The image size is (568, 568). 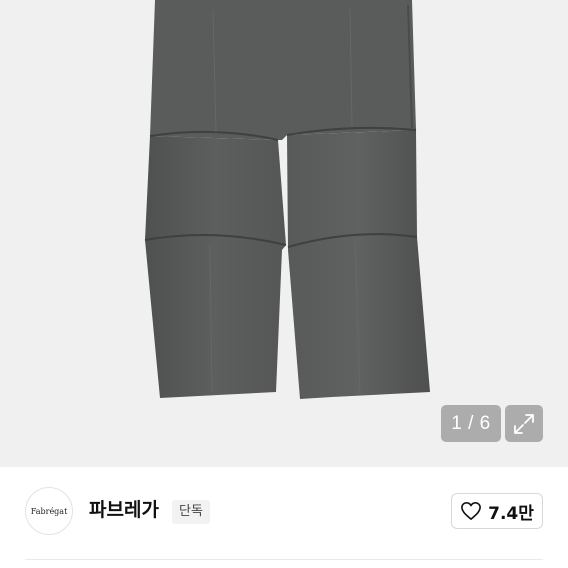 What do you see at coordinates (471, 511) in the screenshot?
I see `heart-outline-icon` at bounding box center [471, 511].